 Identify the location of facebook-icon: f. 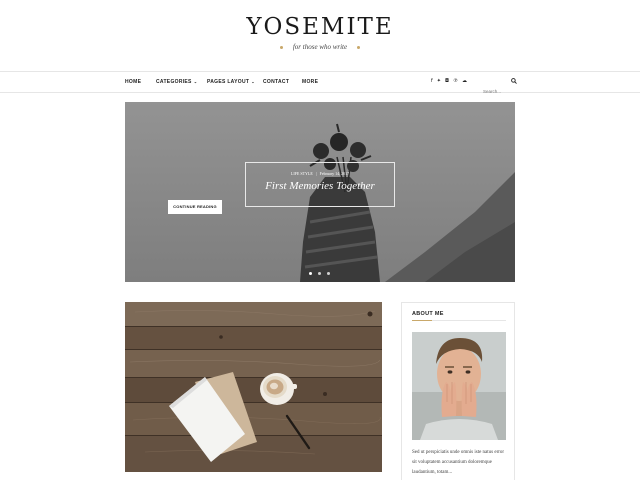
(432, 81).